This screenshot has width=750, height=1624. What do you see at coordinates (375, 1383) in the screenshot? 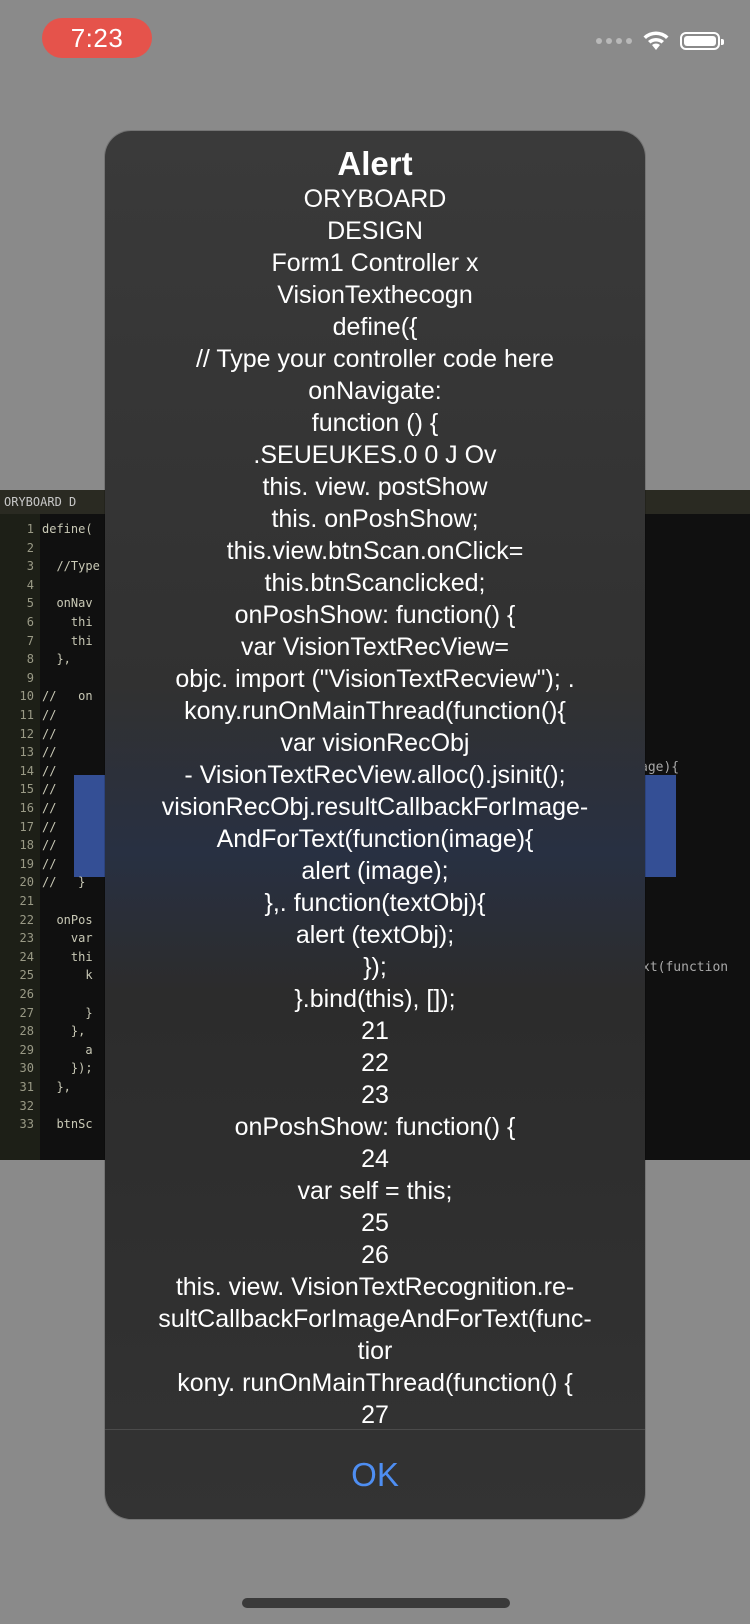
I see `alert-message-line: kony. runOnMainThread(function() {` at bounding box center [375, 1383].